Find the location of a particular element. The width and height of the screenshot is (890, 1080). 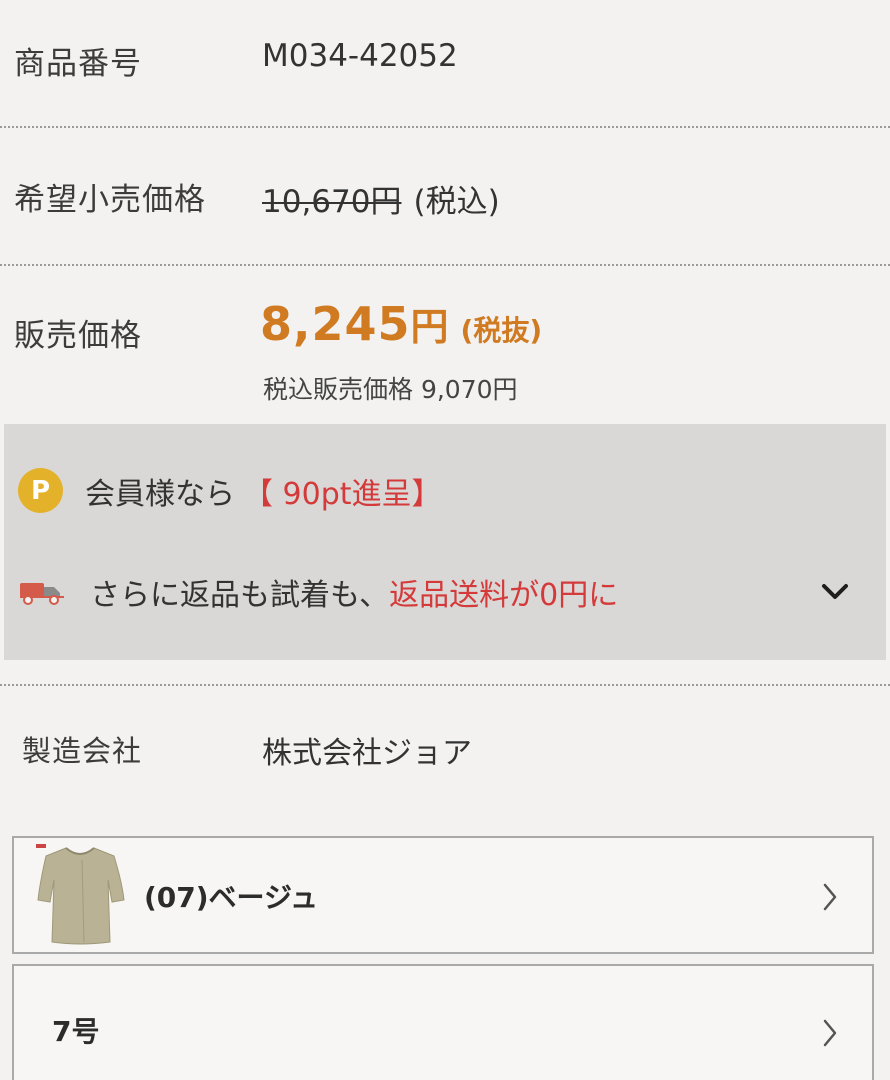

truck-icon is located at coordinates (42, 594).